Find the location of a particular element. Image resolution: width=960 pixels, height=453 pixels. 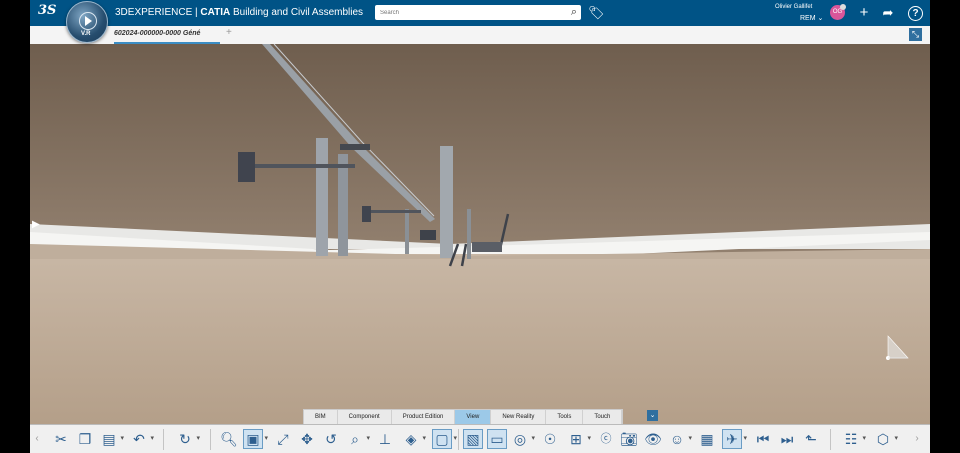

visibility-icon: ▭ is located at coordinates (497, 439).